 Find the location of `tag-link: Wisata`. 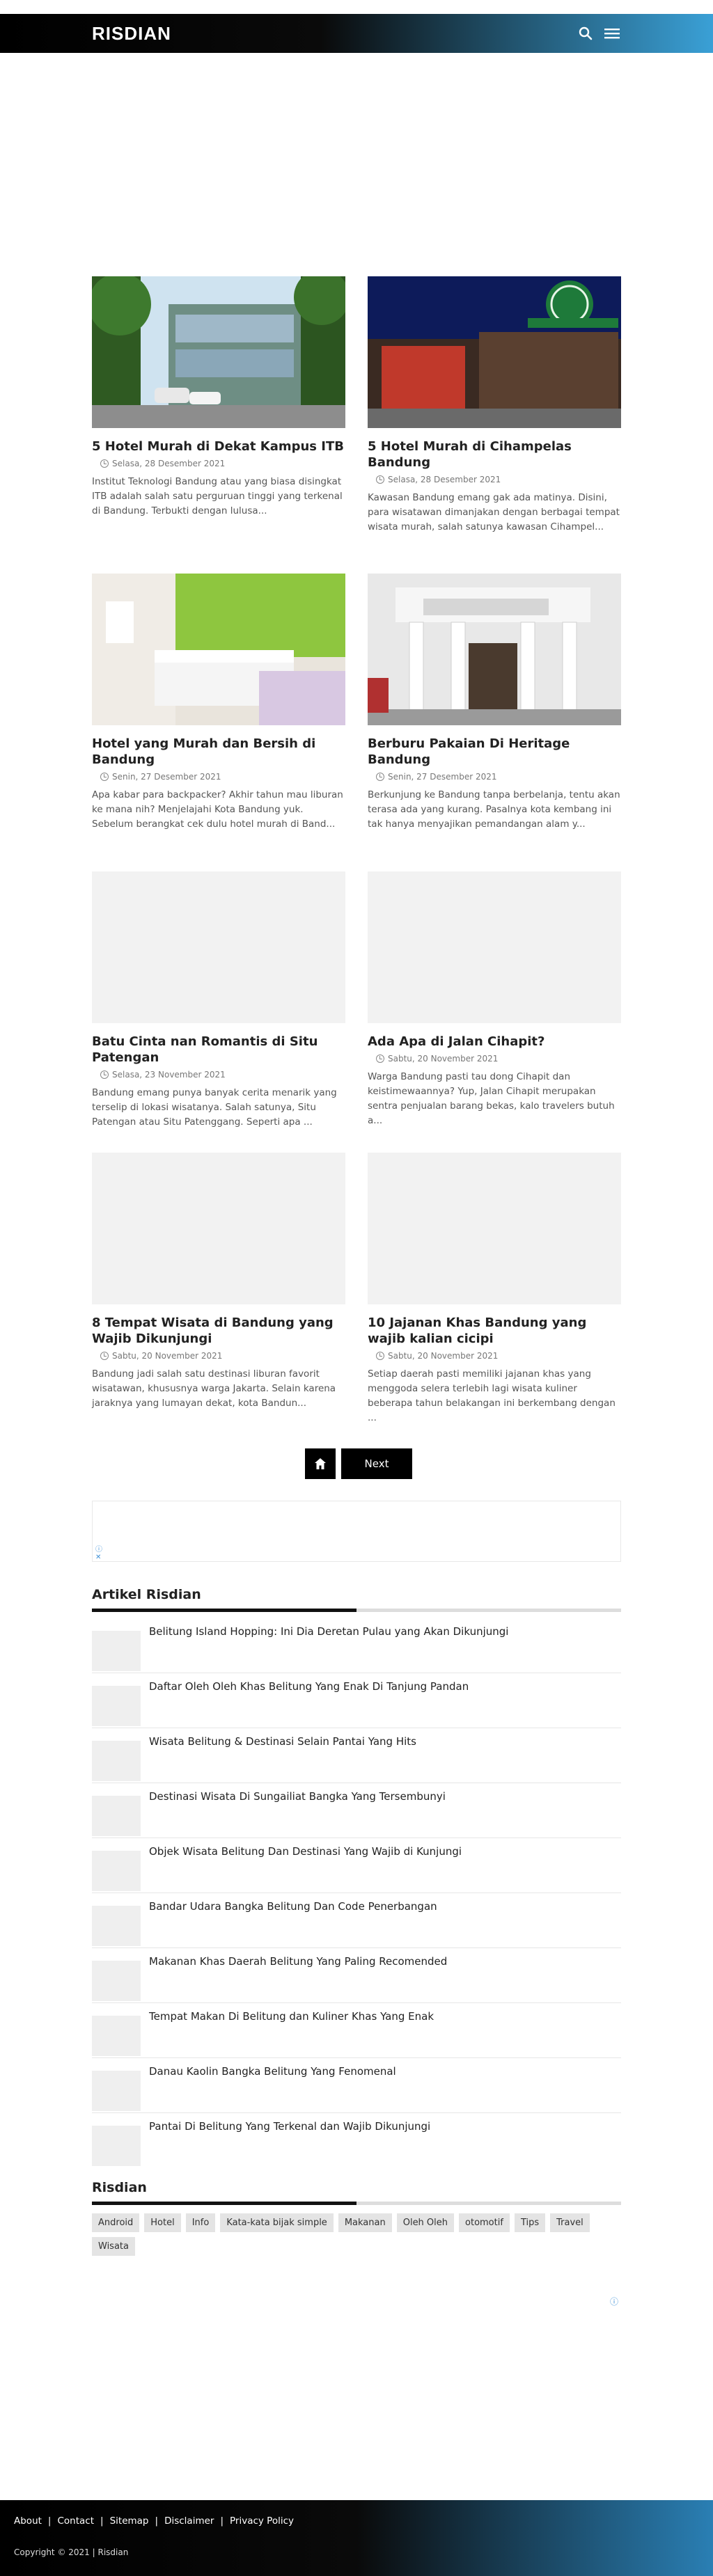

tag-link: Wisata is located at coordinates (113, 2246).